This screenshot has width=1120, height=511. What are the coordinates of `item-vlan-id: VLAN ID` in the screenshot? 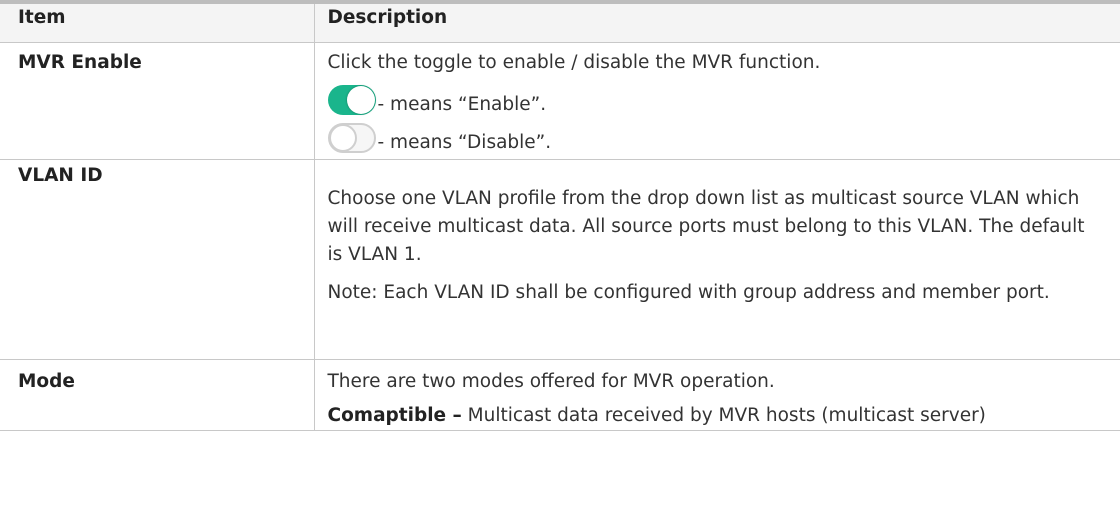 It's located at (157, 259).